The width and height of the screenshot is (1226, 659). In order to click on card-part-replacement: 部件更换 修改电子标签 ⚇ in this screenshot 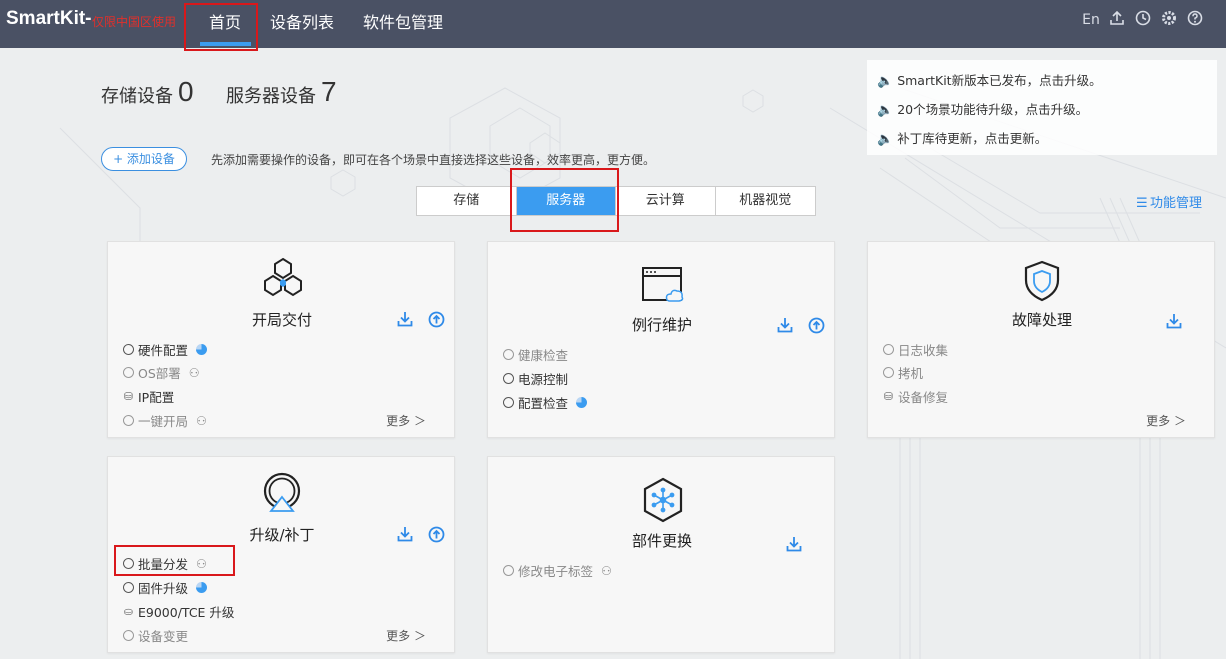, I will do `click(661, 554)`.